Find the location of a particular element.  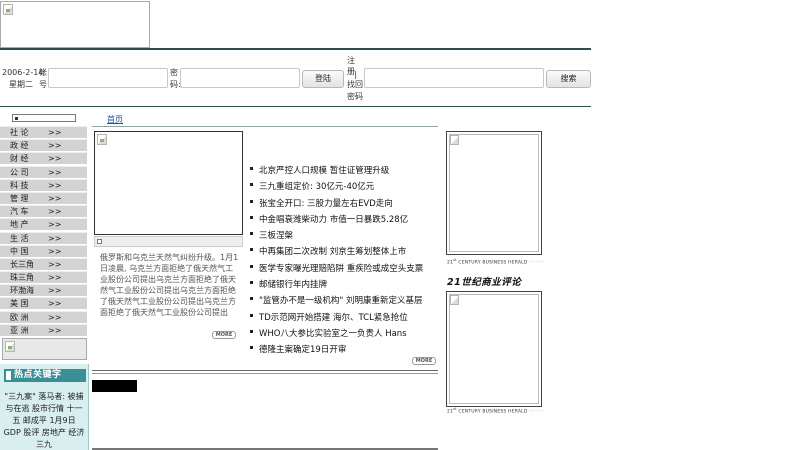

sidebar-item-label: 生 活 is located at coordinates (19, 238).